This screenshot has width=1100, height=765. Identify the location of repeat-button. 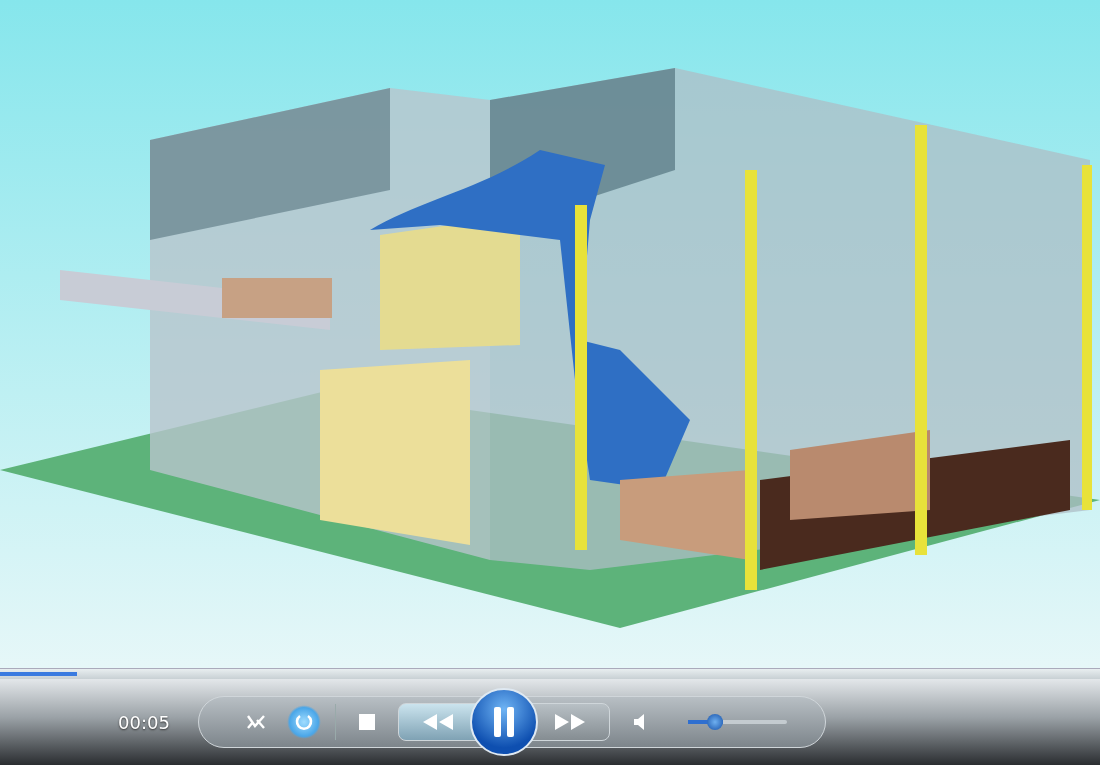
(304, 722).